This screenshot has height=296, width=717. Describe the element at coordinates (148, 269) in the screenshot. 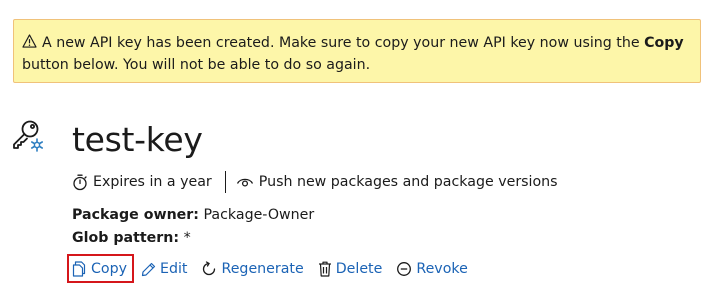

I see `pencil-icon` at that location.